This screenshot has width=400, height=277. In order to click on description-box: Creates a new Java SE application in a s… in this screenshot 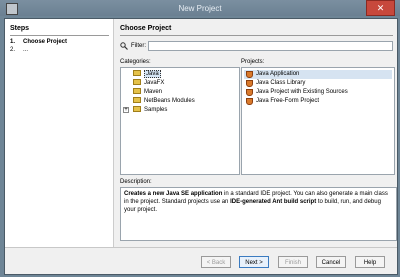, I will do `click(258, 214)`.